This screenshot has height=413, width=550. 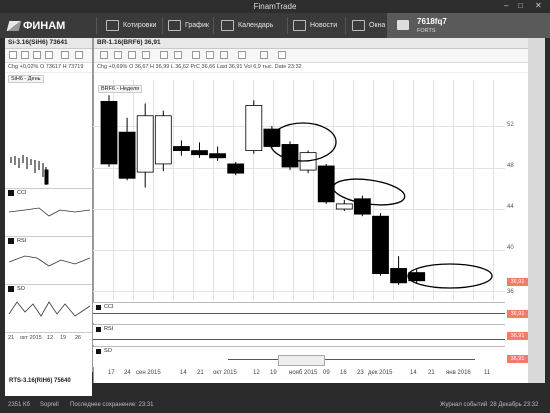 I want to click on account-selector: 7618fq7 FORTS, so click(x=468, y=25).